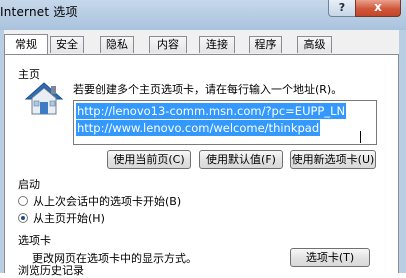  Describe the element at coordinates (241, 159) in the screenshot. I see `use-default-button: 使用默认值(F)` at that location.